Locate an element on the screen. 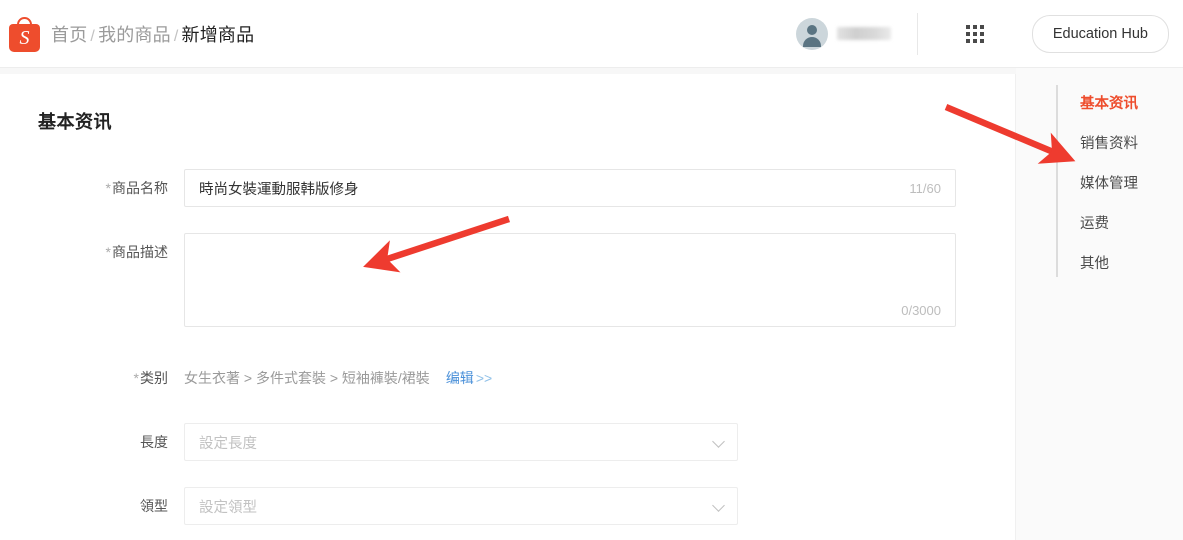 The width and height of the screenshot is (1183, 540). product-name-counter: 11/60 is located at coordinates (925, 188).